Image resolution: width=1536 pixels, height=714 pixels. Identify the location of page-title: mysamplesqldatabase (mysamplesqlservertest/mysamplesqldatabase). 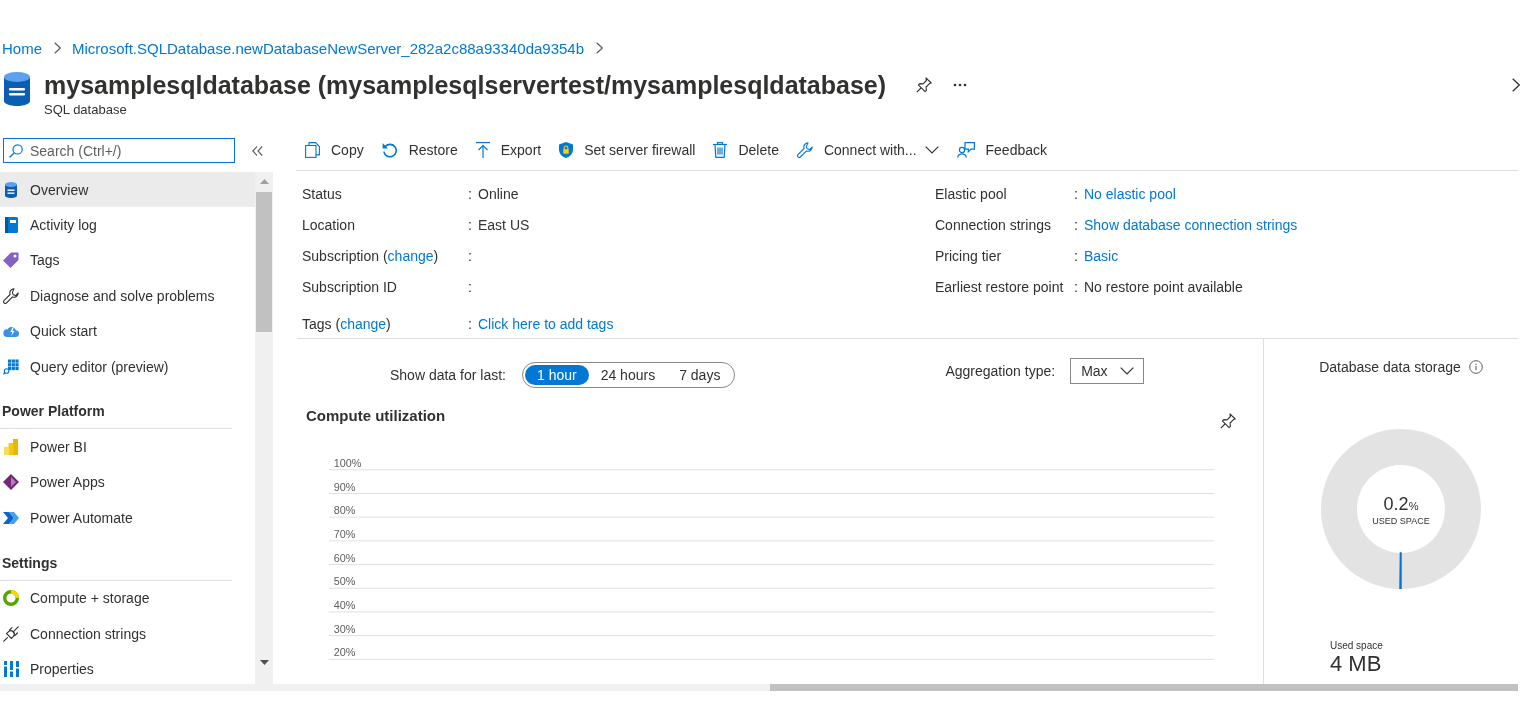
(465, 85).